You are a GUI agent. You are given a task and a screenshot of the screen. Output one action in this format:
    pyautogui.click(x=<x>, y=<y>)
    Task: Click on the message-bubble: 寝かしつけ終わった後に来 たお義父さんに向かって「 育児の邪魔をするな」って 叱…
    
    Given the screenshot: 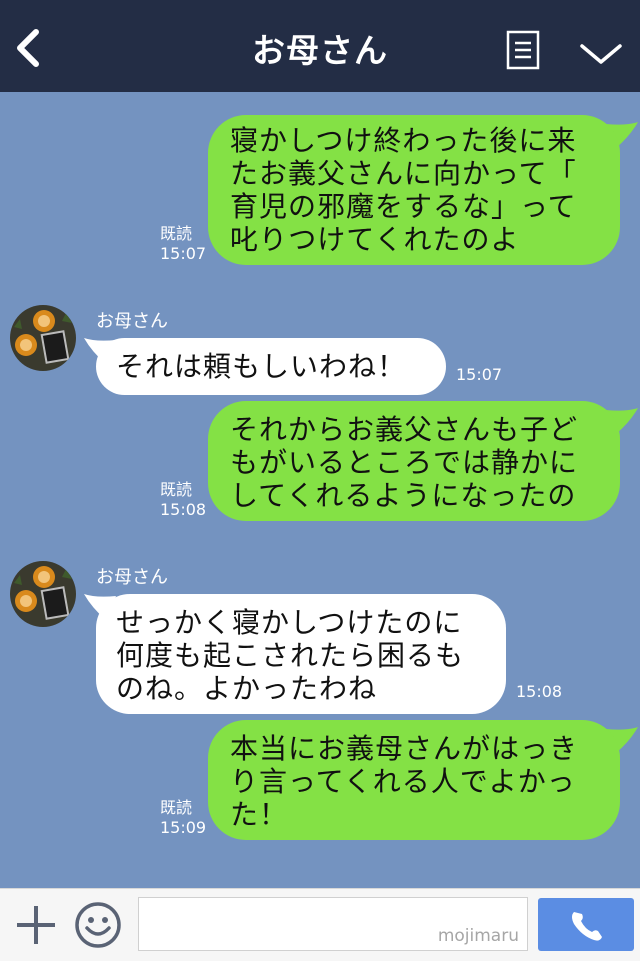 What is the action you would take?
    pyautogui.click(x=414, y=190)
    